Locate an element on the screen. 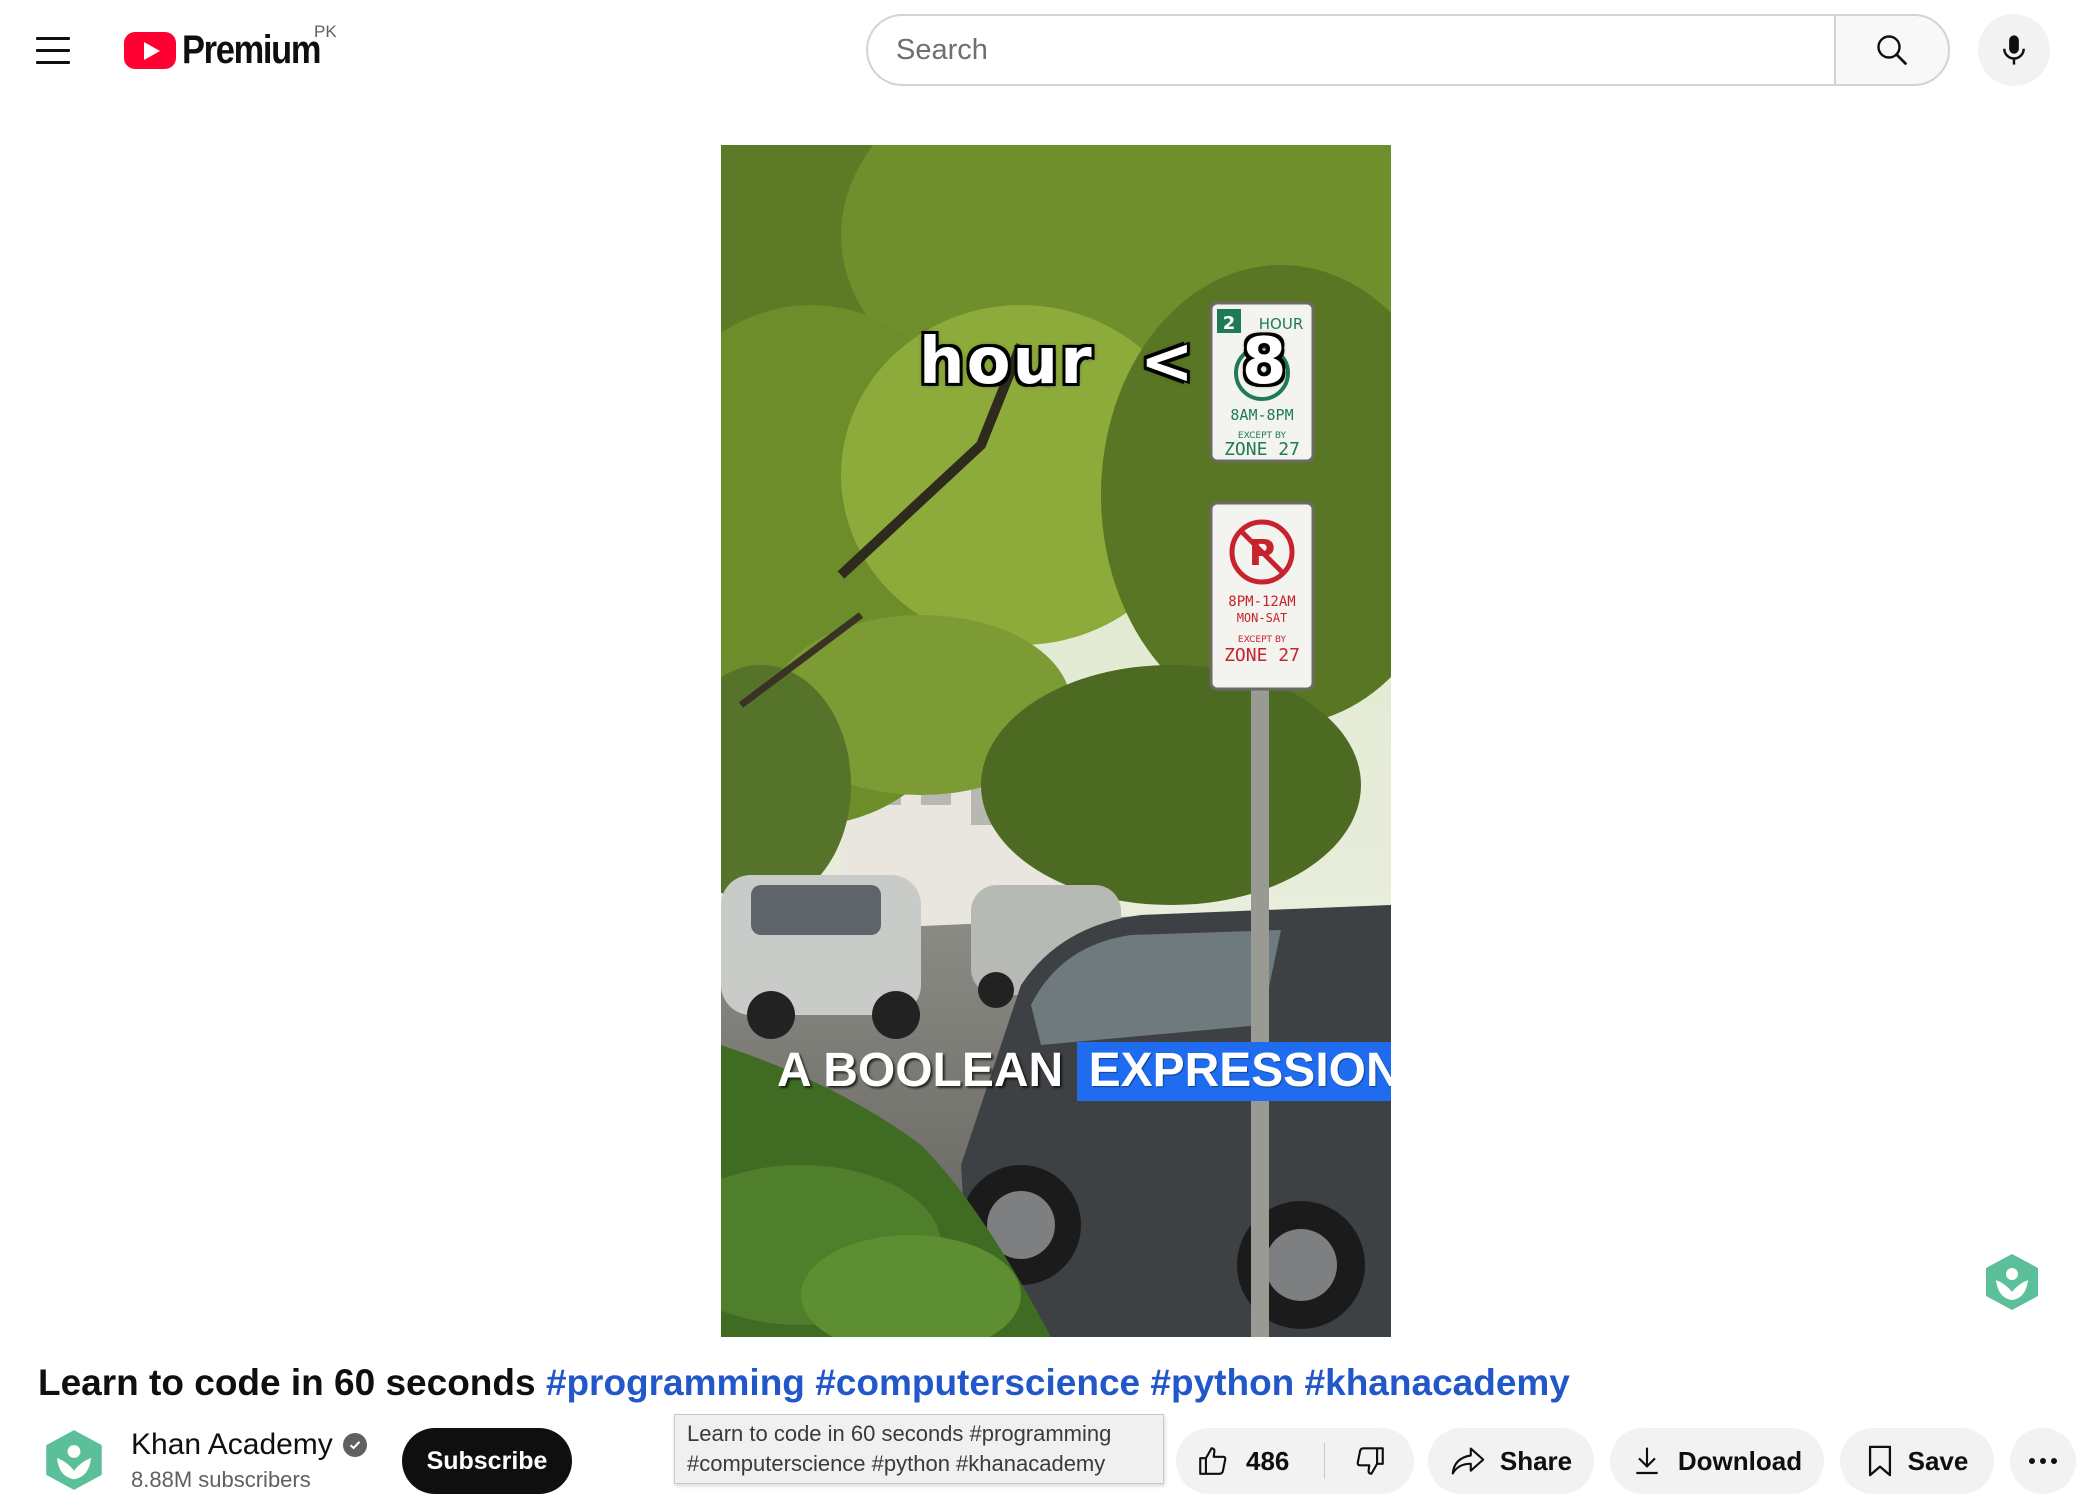 This screenshot has width=2098, height=1510. like-button: 486 is located at coordinates (1250, 1461).